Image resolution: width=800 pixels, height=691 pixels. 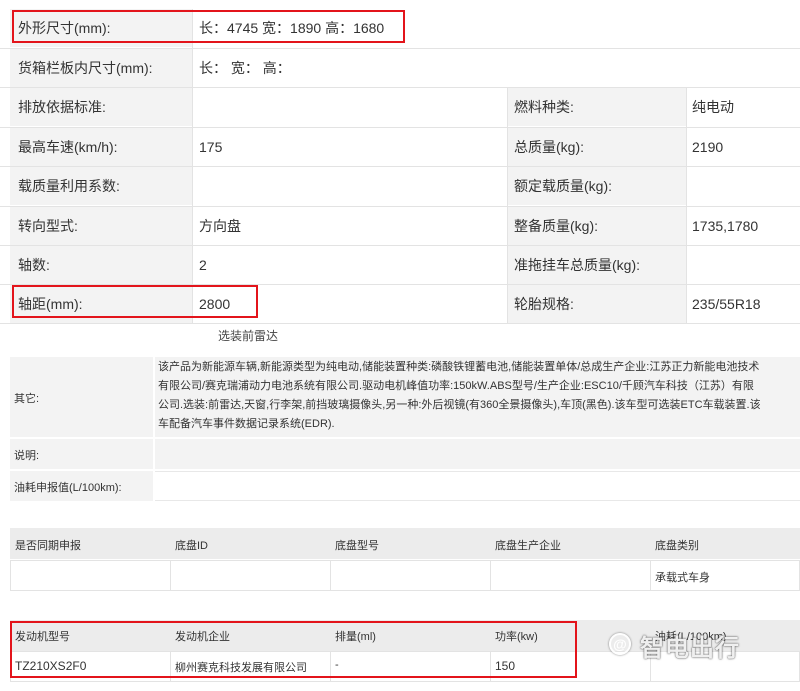 What do you see at coordinates (101, 68) in the screenshot?
I see `cargo-label: 货箱栏板内尺寸(mm):` at bounding box center [101, 68].